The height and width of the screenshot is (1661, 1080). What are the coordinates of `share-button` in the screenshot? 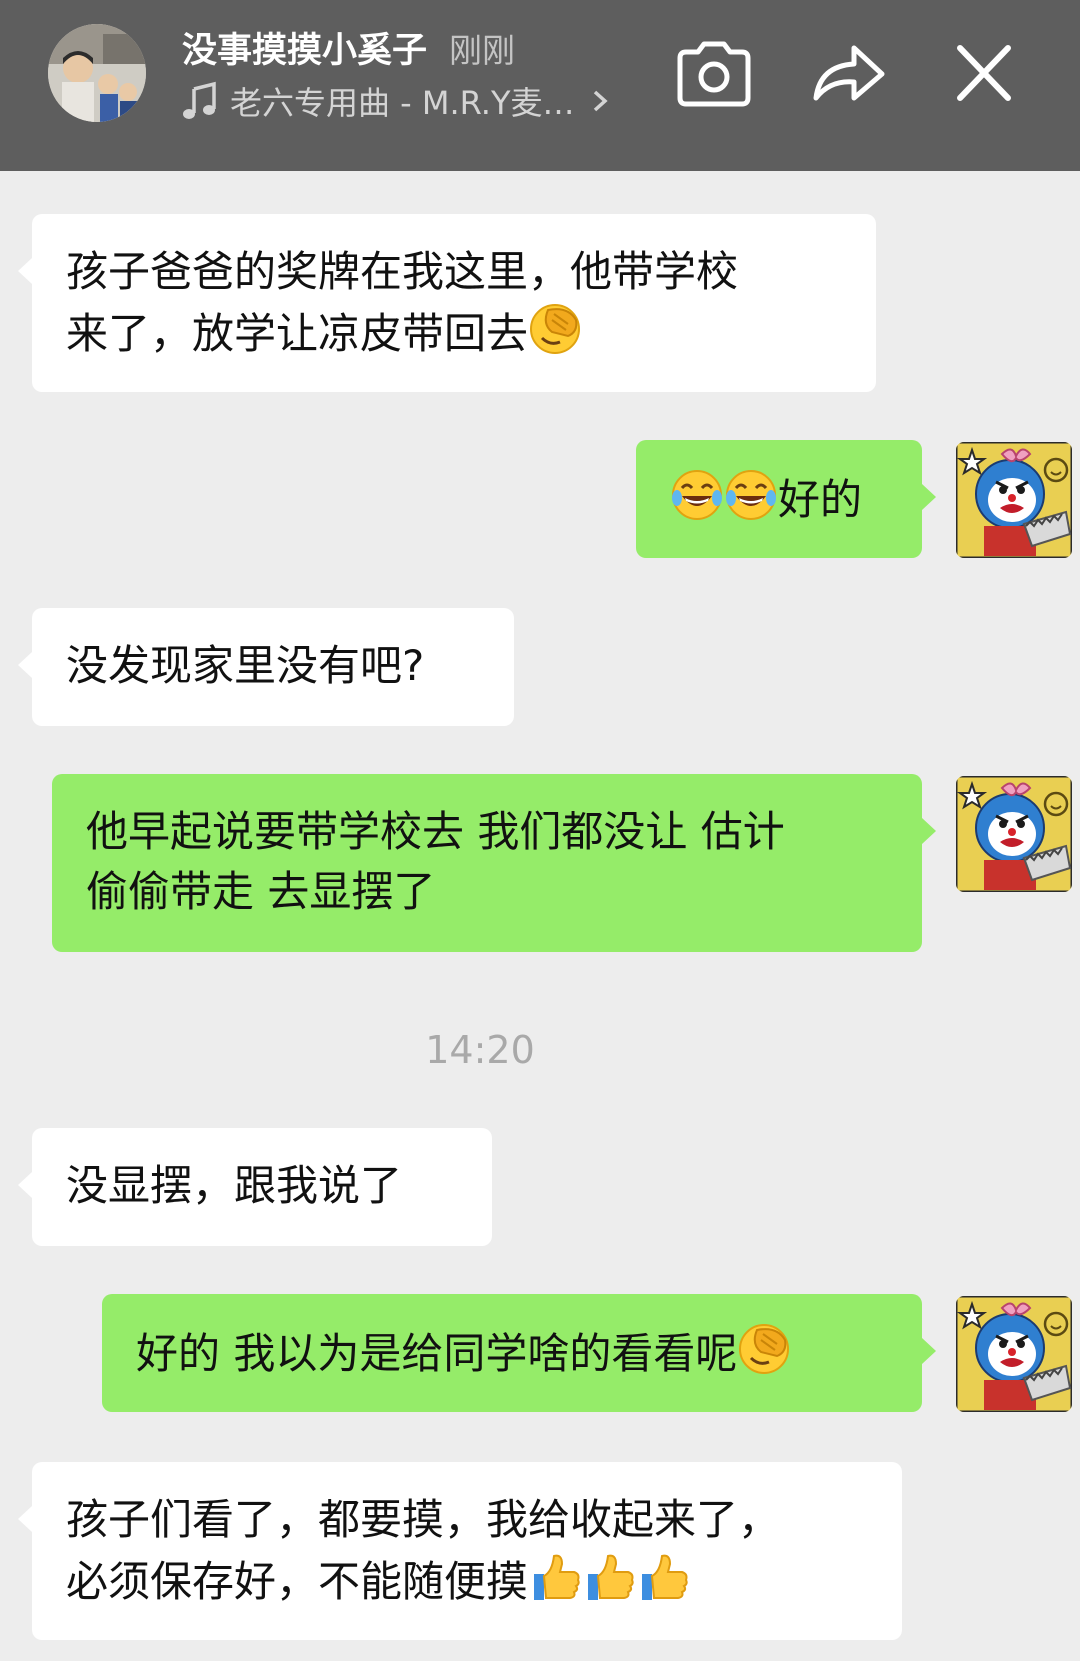 It's located at (848, 74).